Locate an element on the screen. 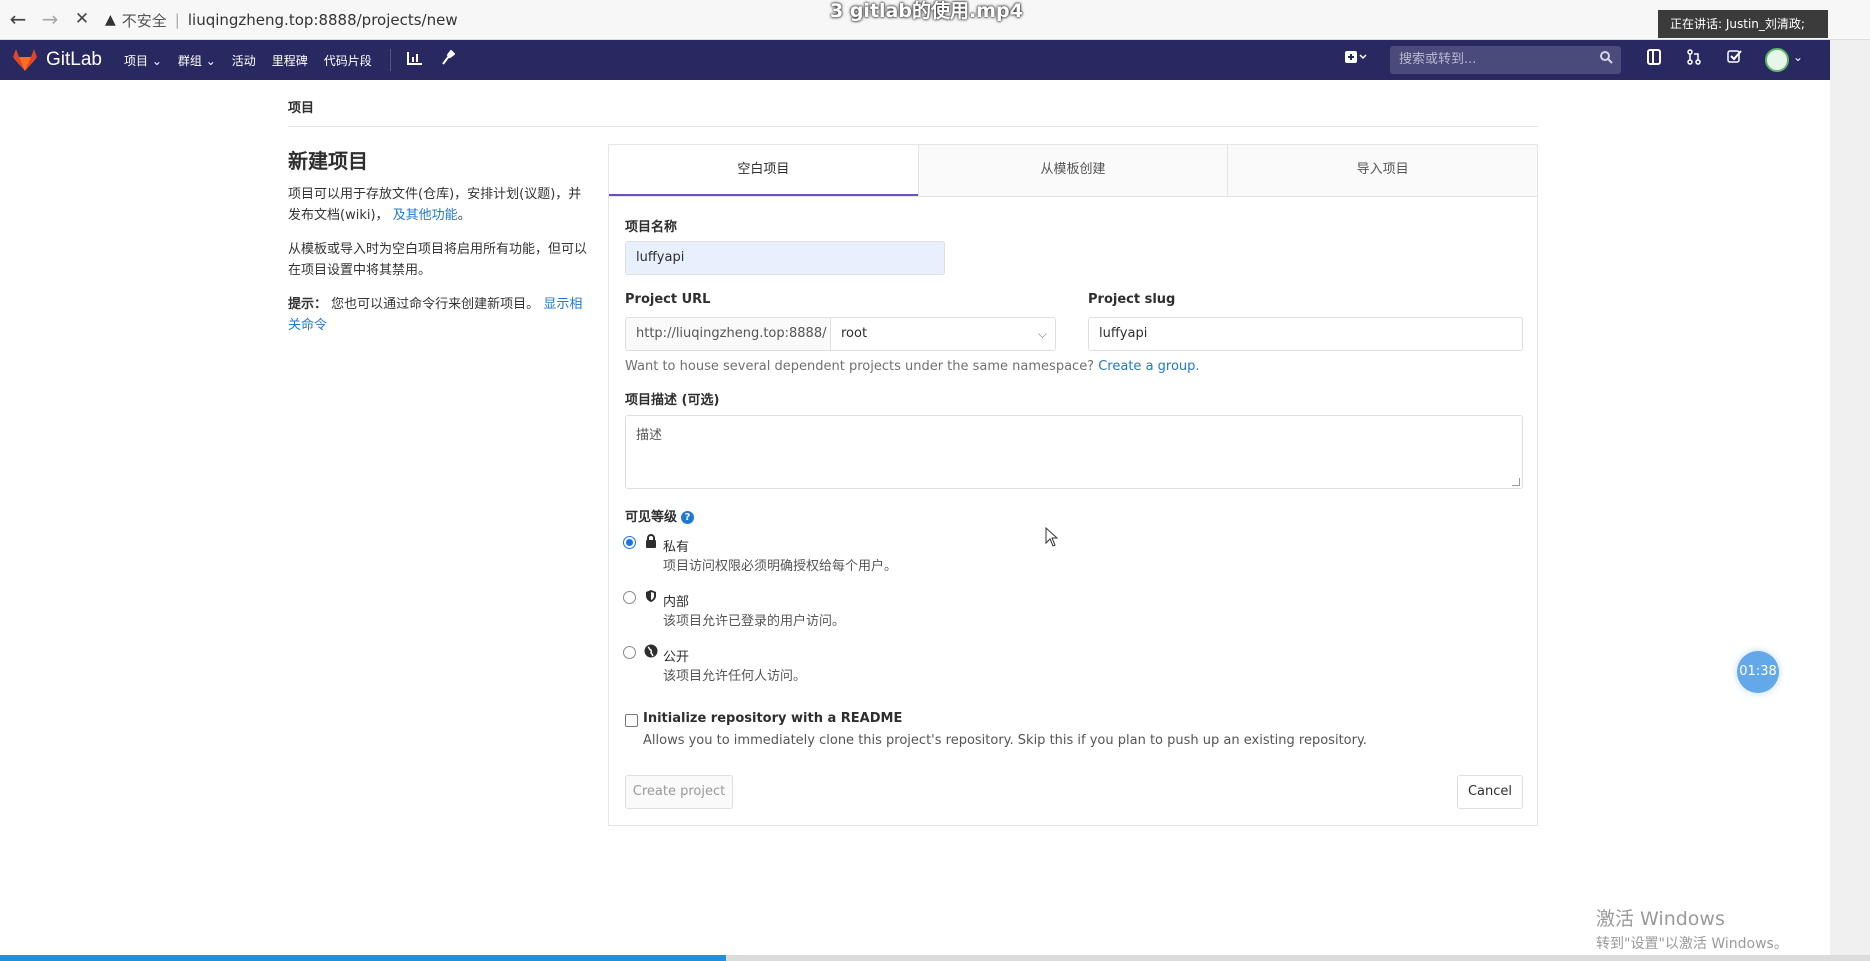 This screenshot has height=961, width=1870. project-name-input: luffyapi is located at coordinates (785, 258).